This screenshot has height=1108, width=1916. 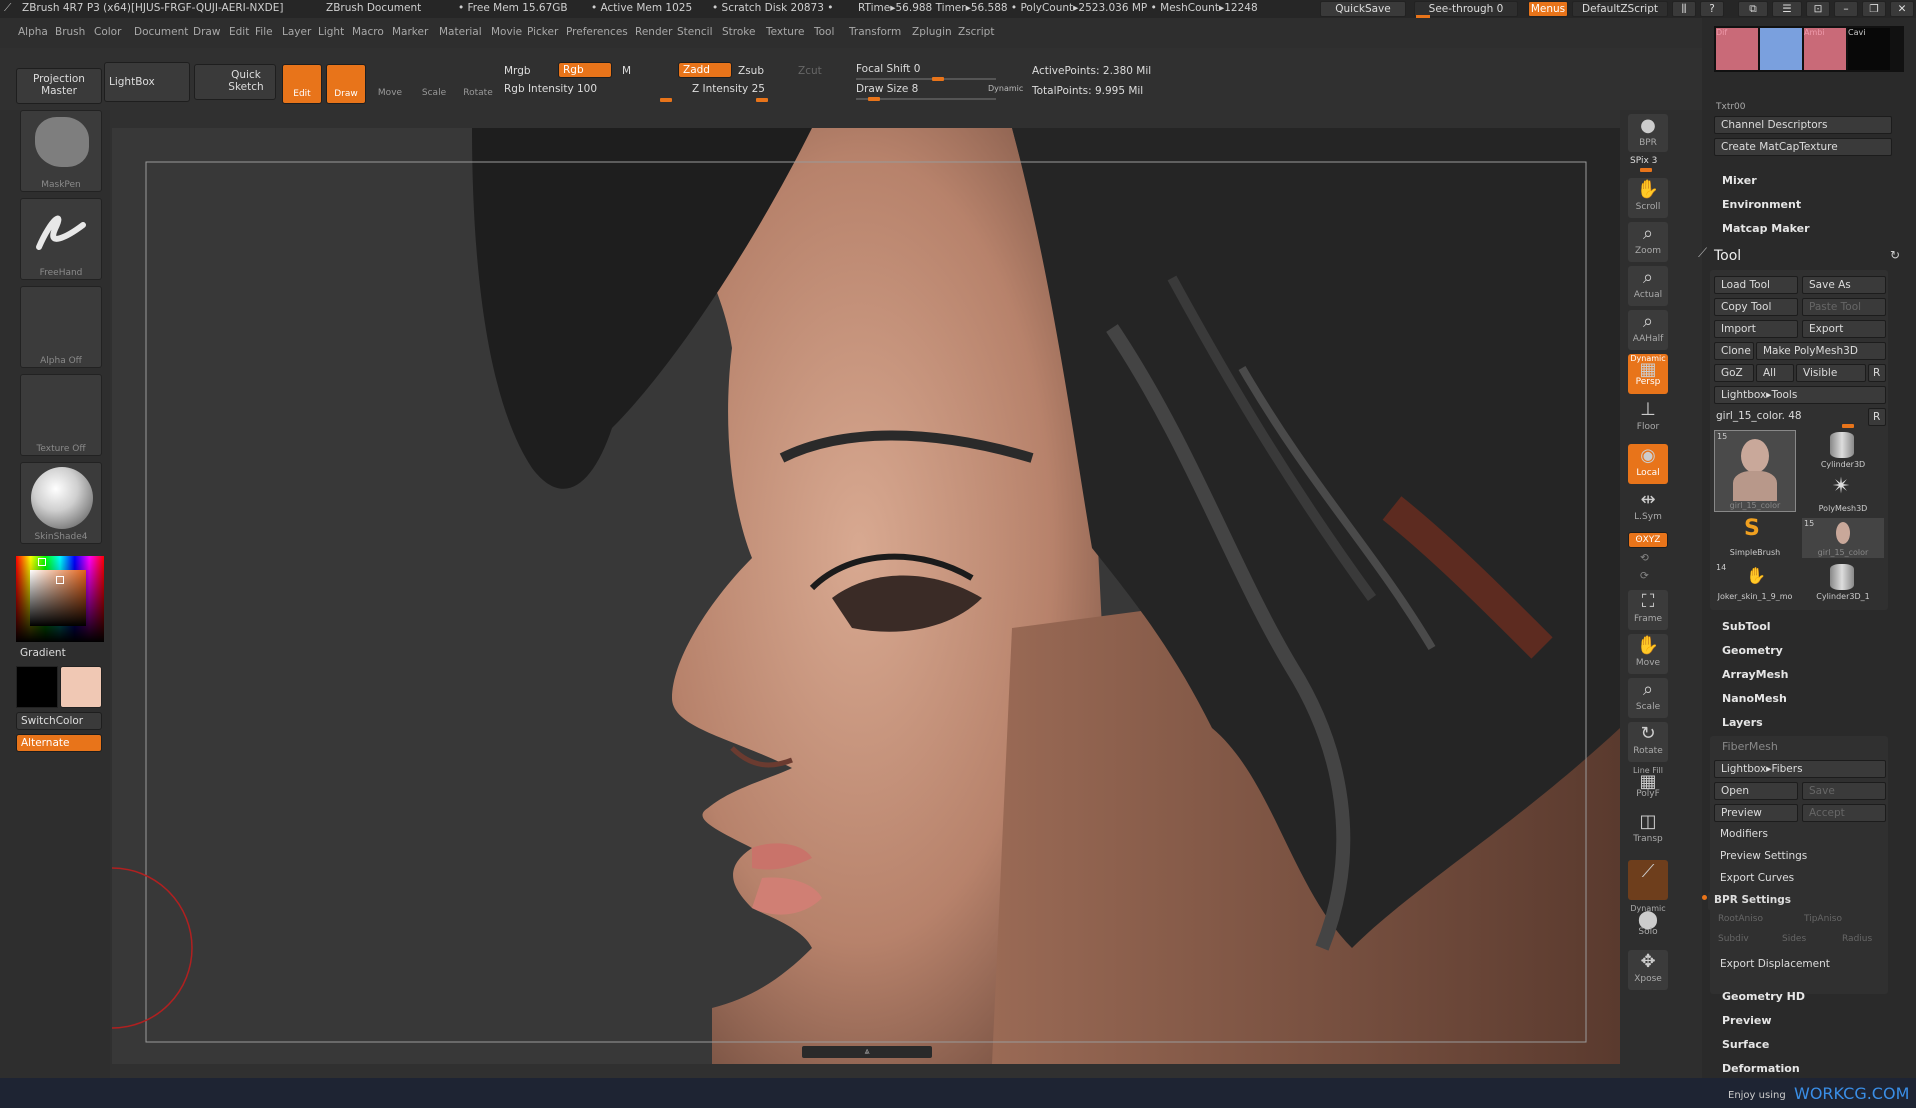 What do you see at coordinates (976, 32) in the screenshot?
I see `menu-zscript: Zscript` at bounding box center [976, 32].